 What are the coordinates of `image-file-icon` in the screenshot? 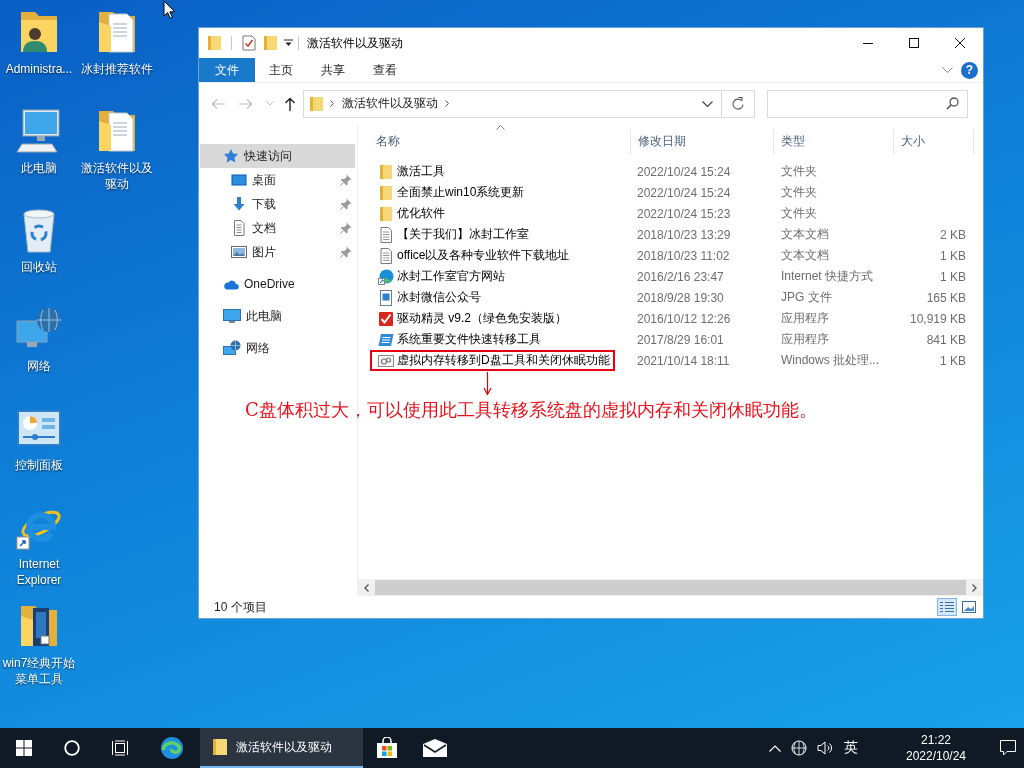 It's located at (386, 297).